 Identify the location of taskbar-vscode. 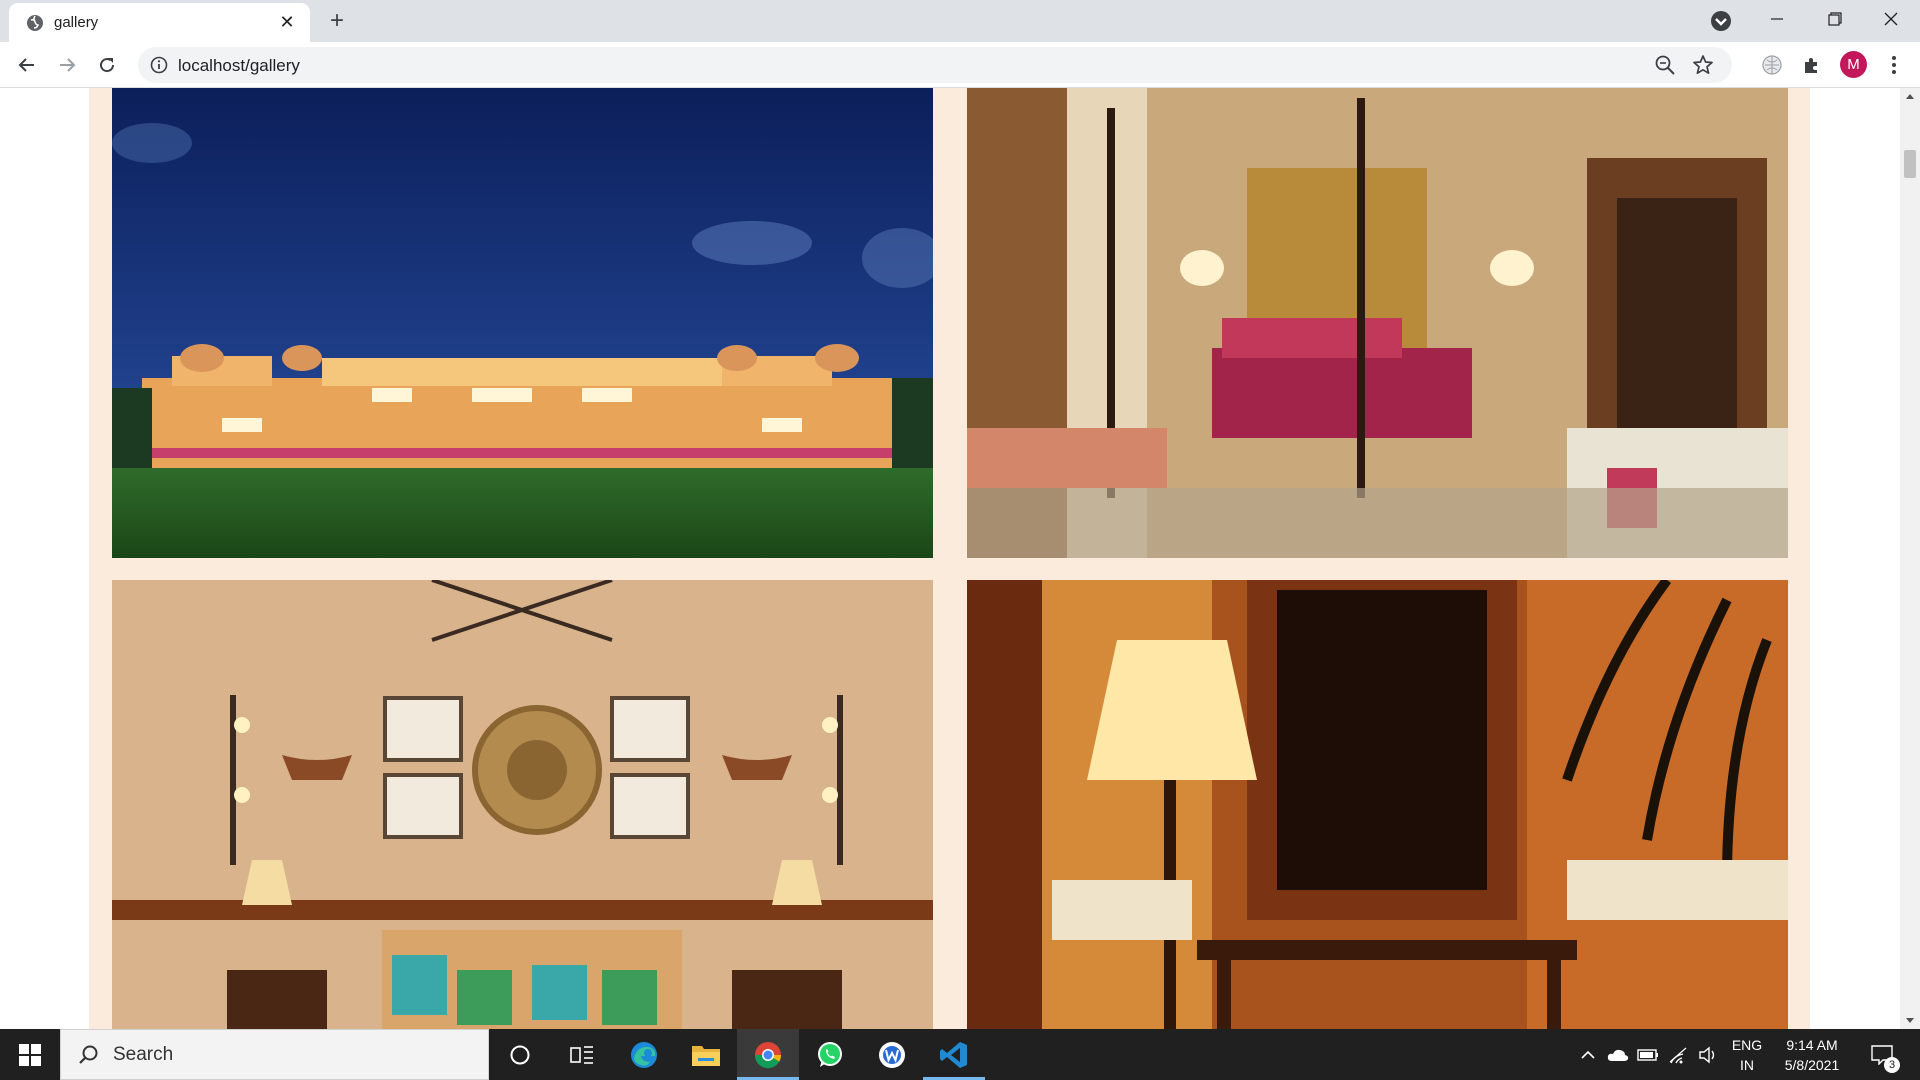
(954, 1054).